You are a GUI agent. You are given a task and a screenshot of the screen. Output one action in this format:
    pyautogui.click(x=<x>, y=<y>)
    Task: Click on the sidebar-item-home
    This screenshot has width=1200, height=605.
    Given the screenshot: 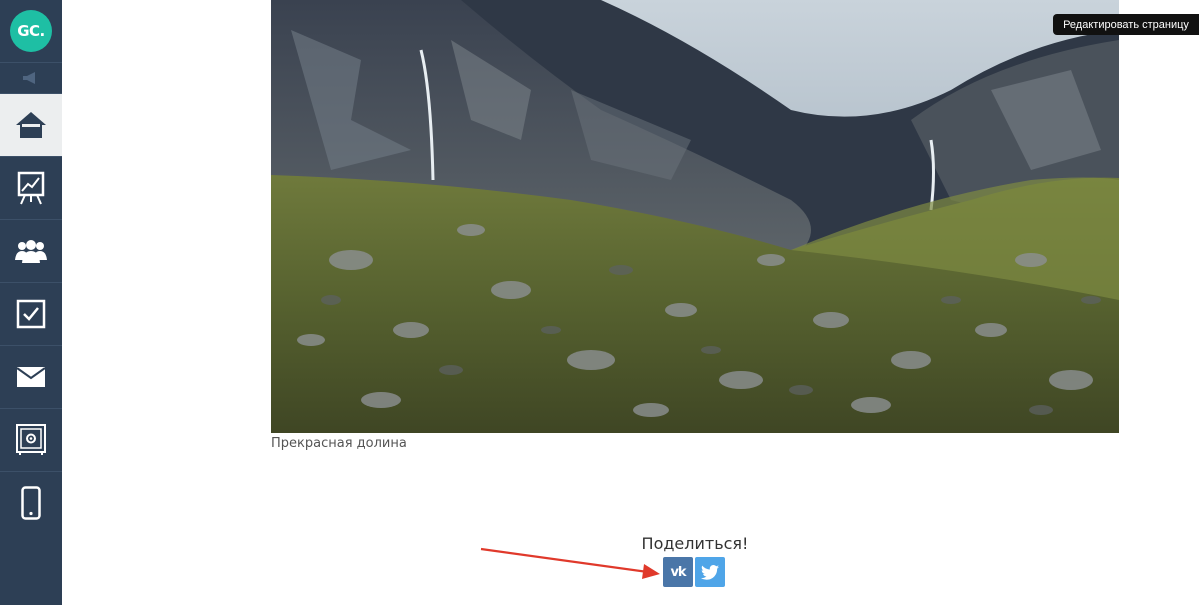 What is the action you would take?
    pyautogui.click(x=31, y=124)
    